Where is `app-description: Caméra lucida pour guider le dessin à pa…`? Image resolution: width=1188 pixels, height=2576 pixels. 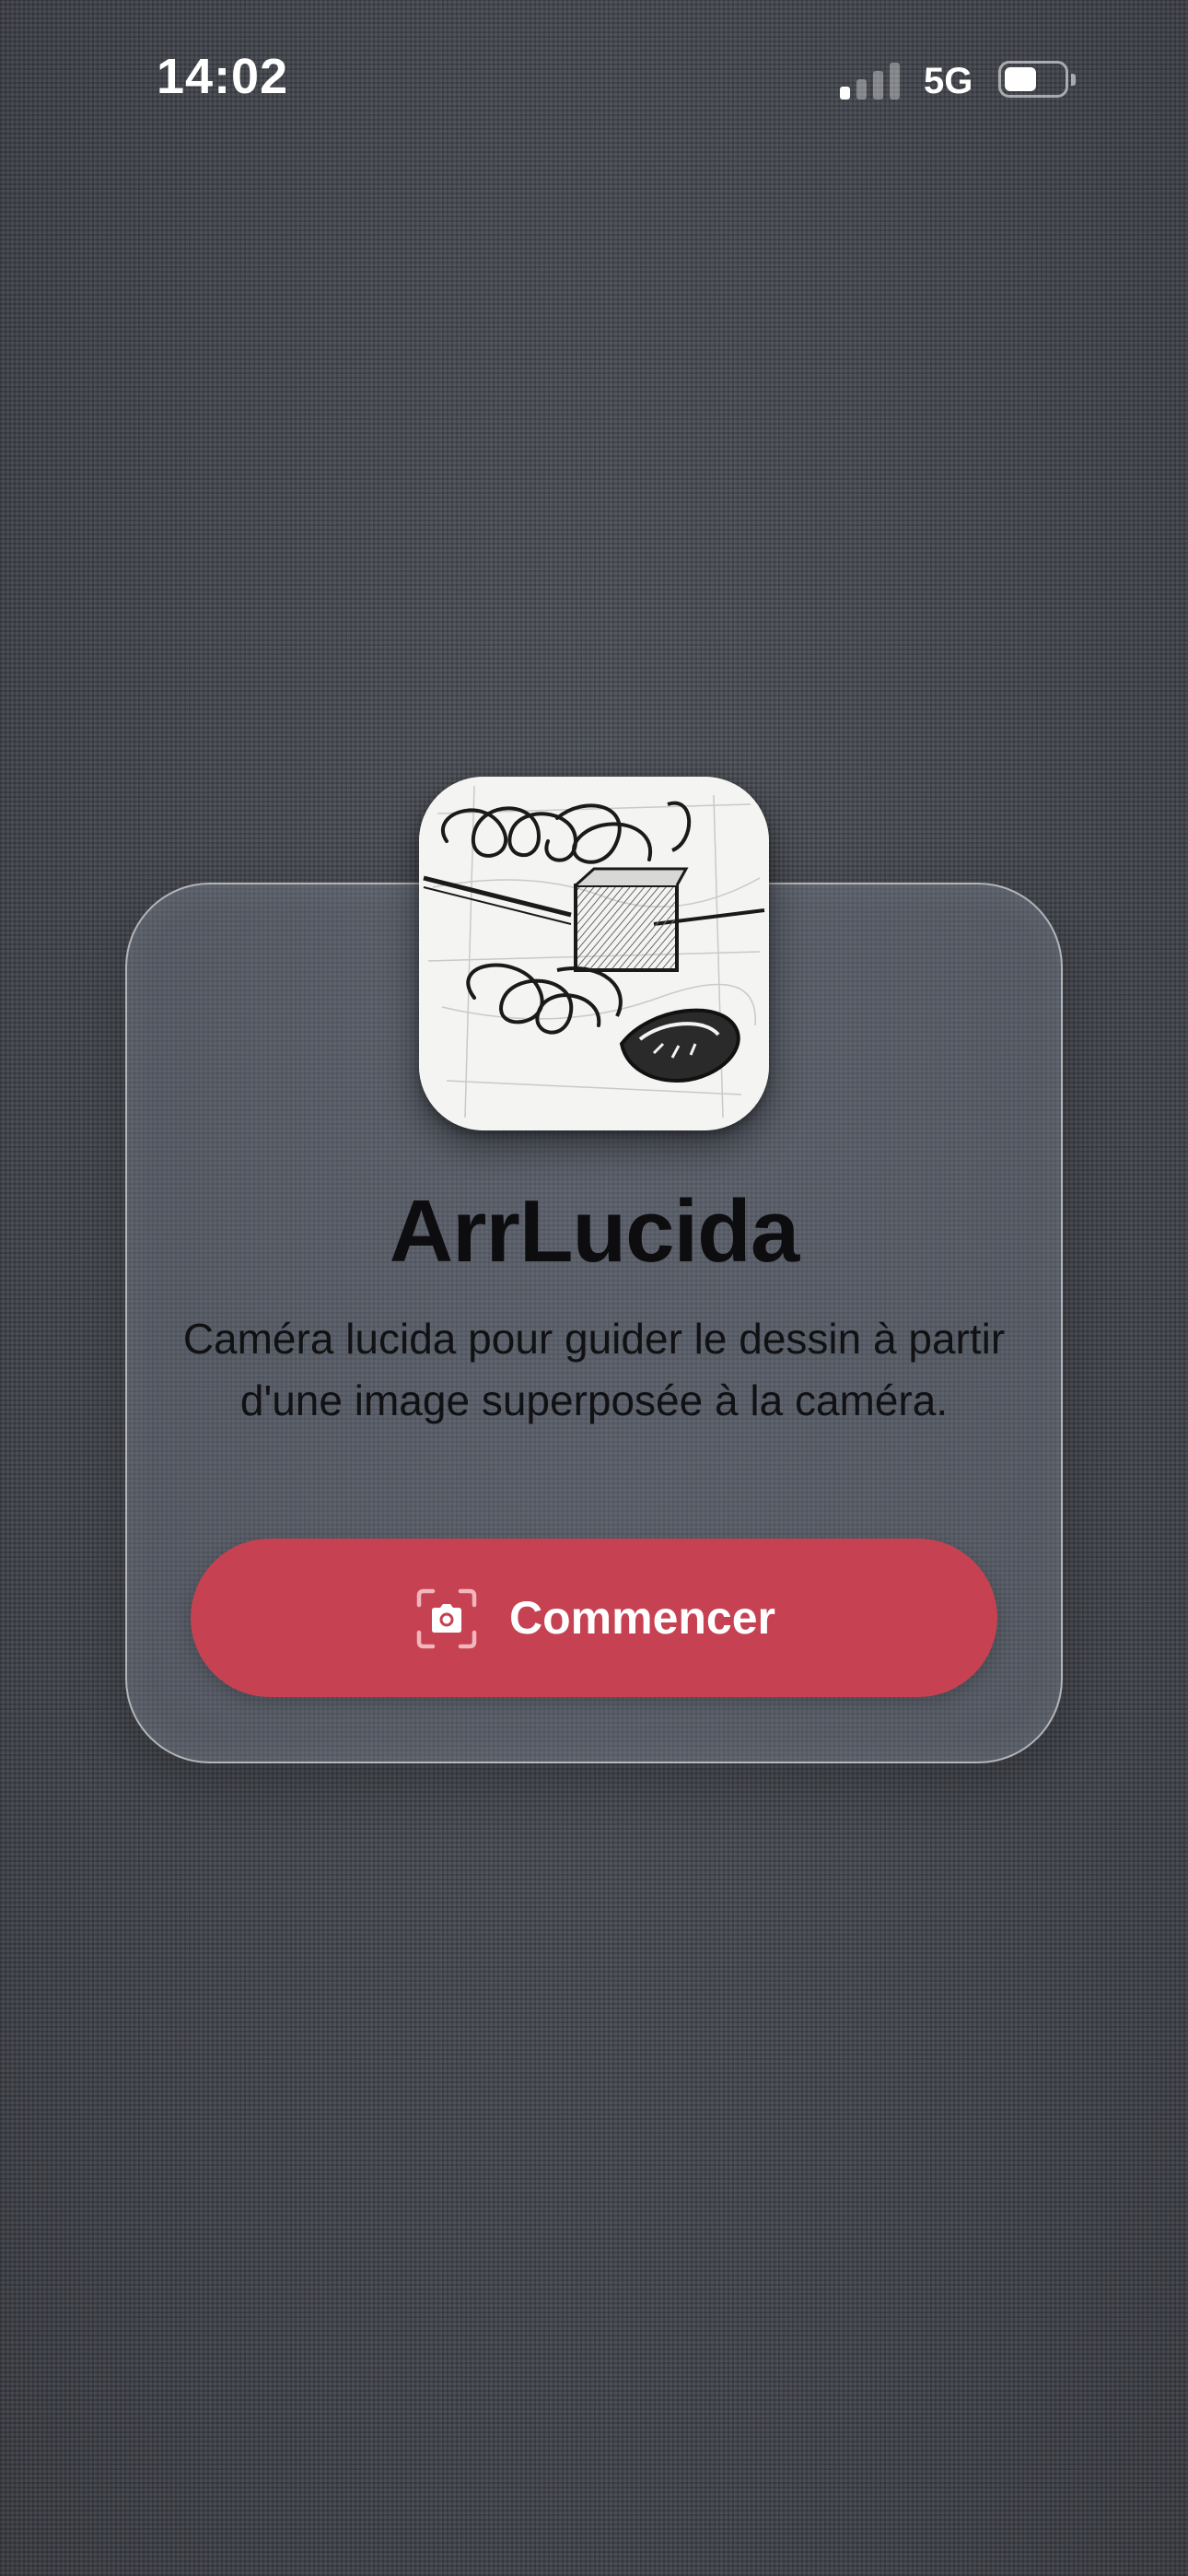 app-description: Caméra lucida pour guider le dessin à pa… is located at coordinates (594, 1370).